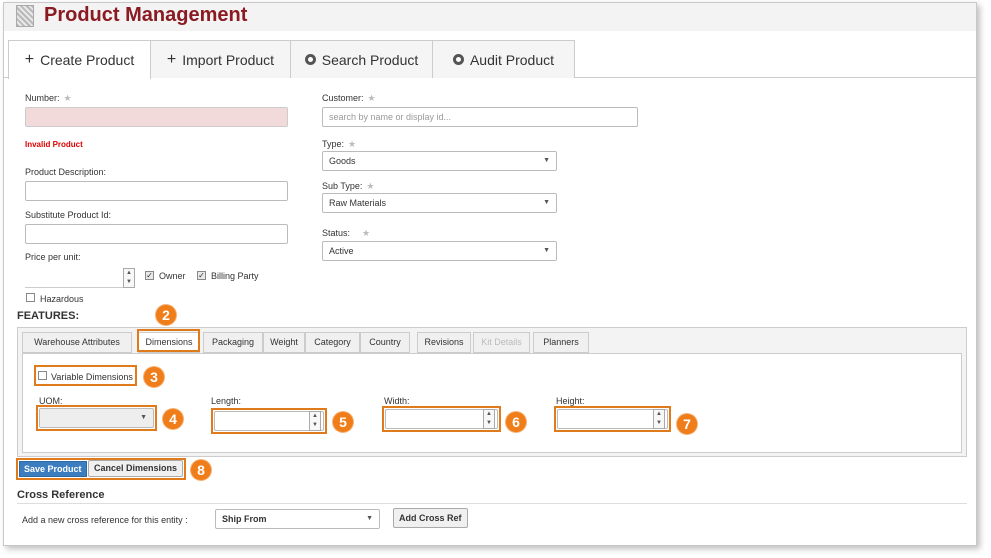 The image size is (991, 558). I want to click on price-stepper: ▲ ▼, so click(129, 278).